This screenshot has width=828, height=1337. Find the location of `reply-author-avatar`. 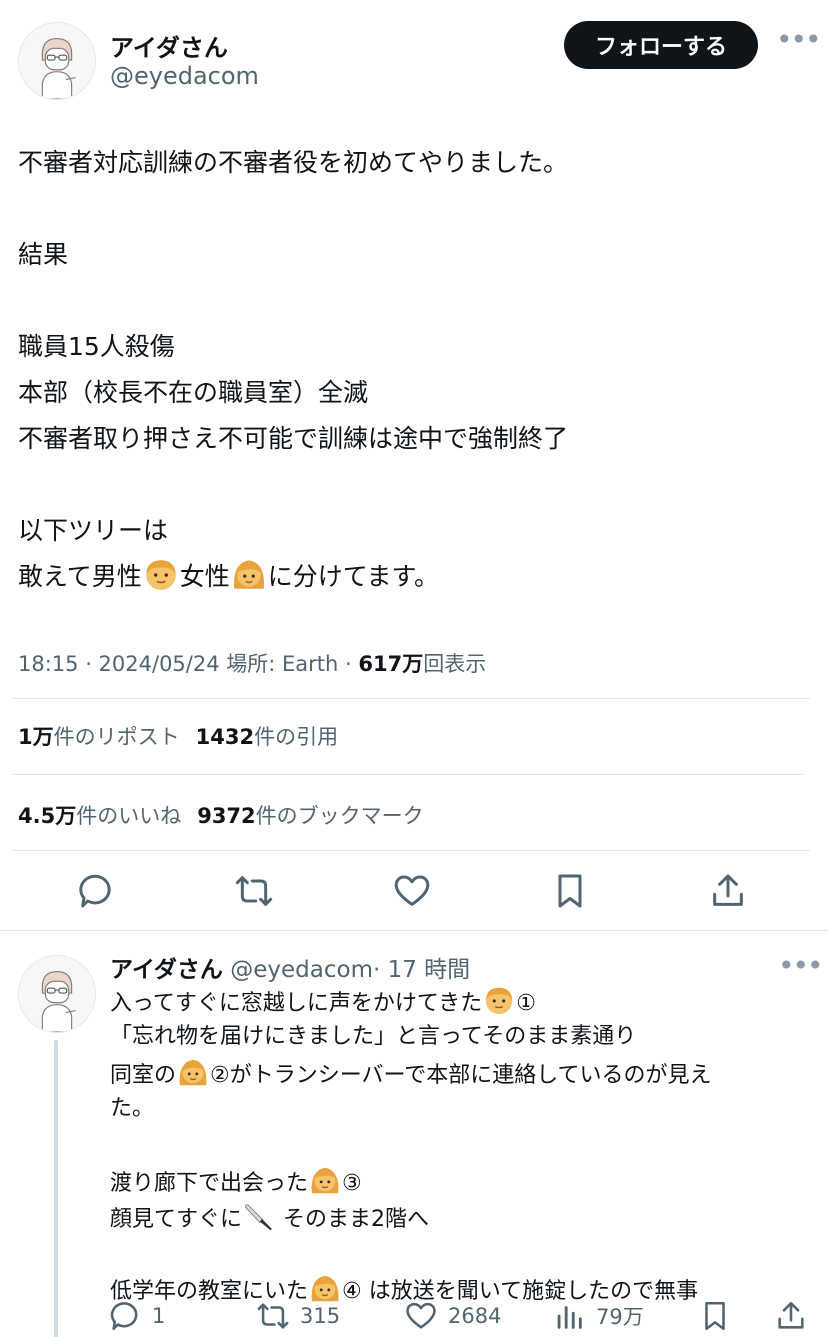

reply-author-avatar is located at coordinates (57, 994).